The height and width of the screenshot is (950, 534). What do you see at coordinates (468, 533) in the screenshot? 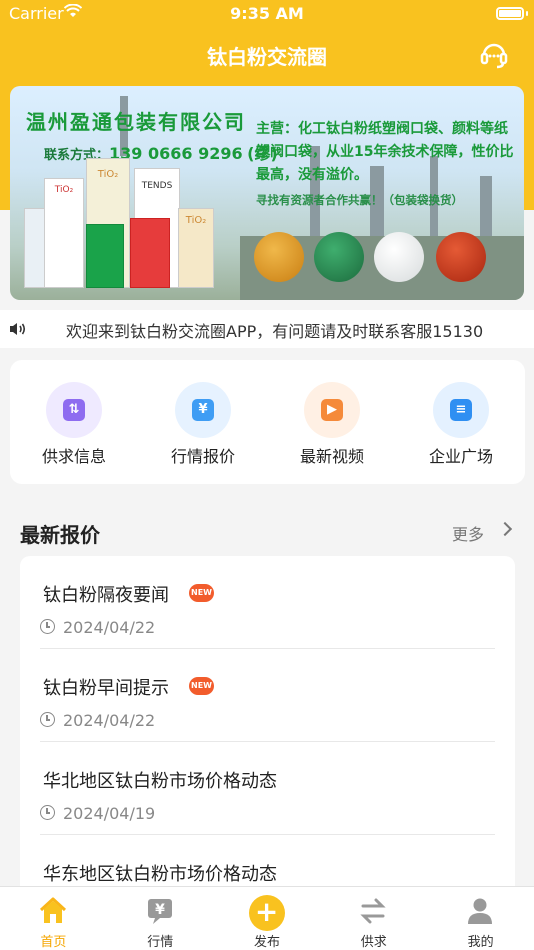
I see `more-link: 更多` at bounding box center [468, 533].